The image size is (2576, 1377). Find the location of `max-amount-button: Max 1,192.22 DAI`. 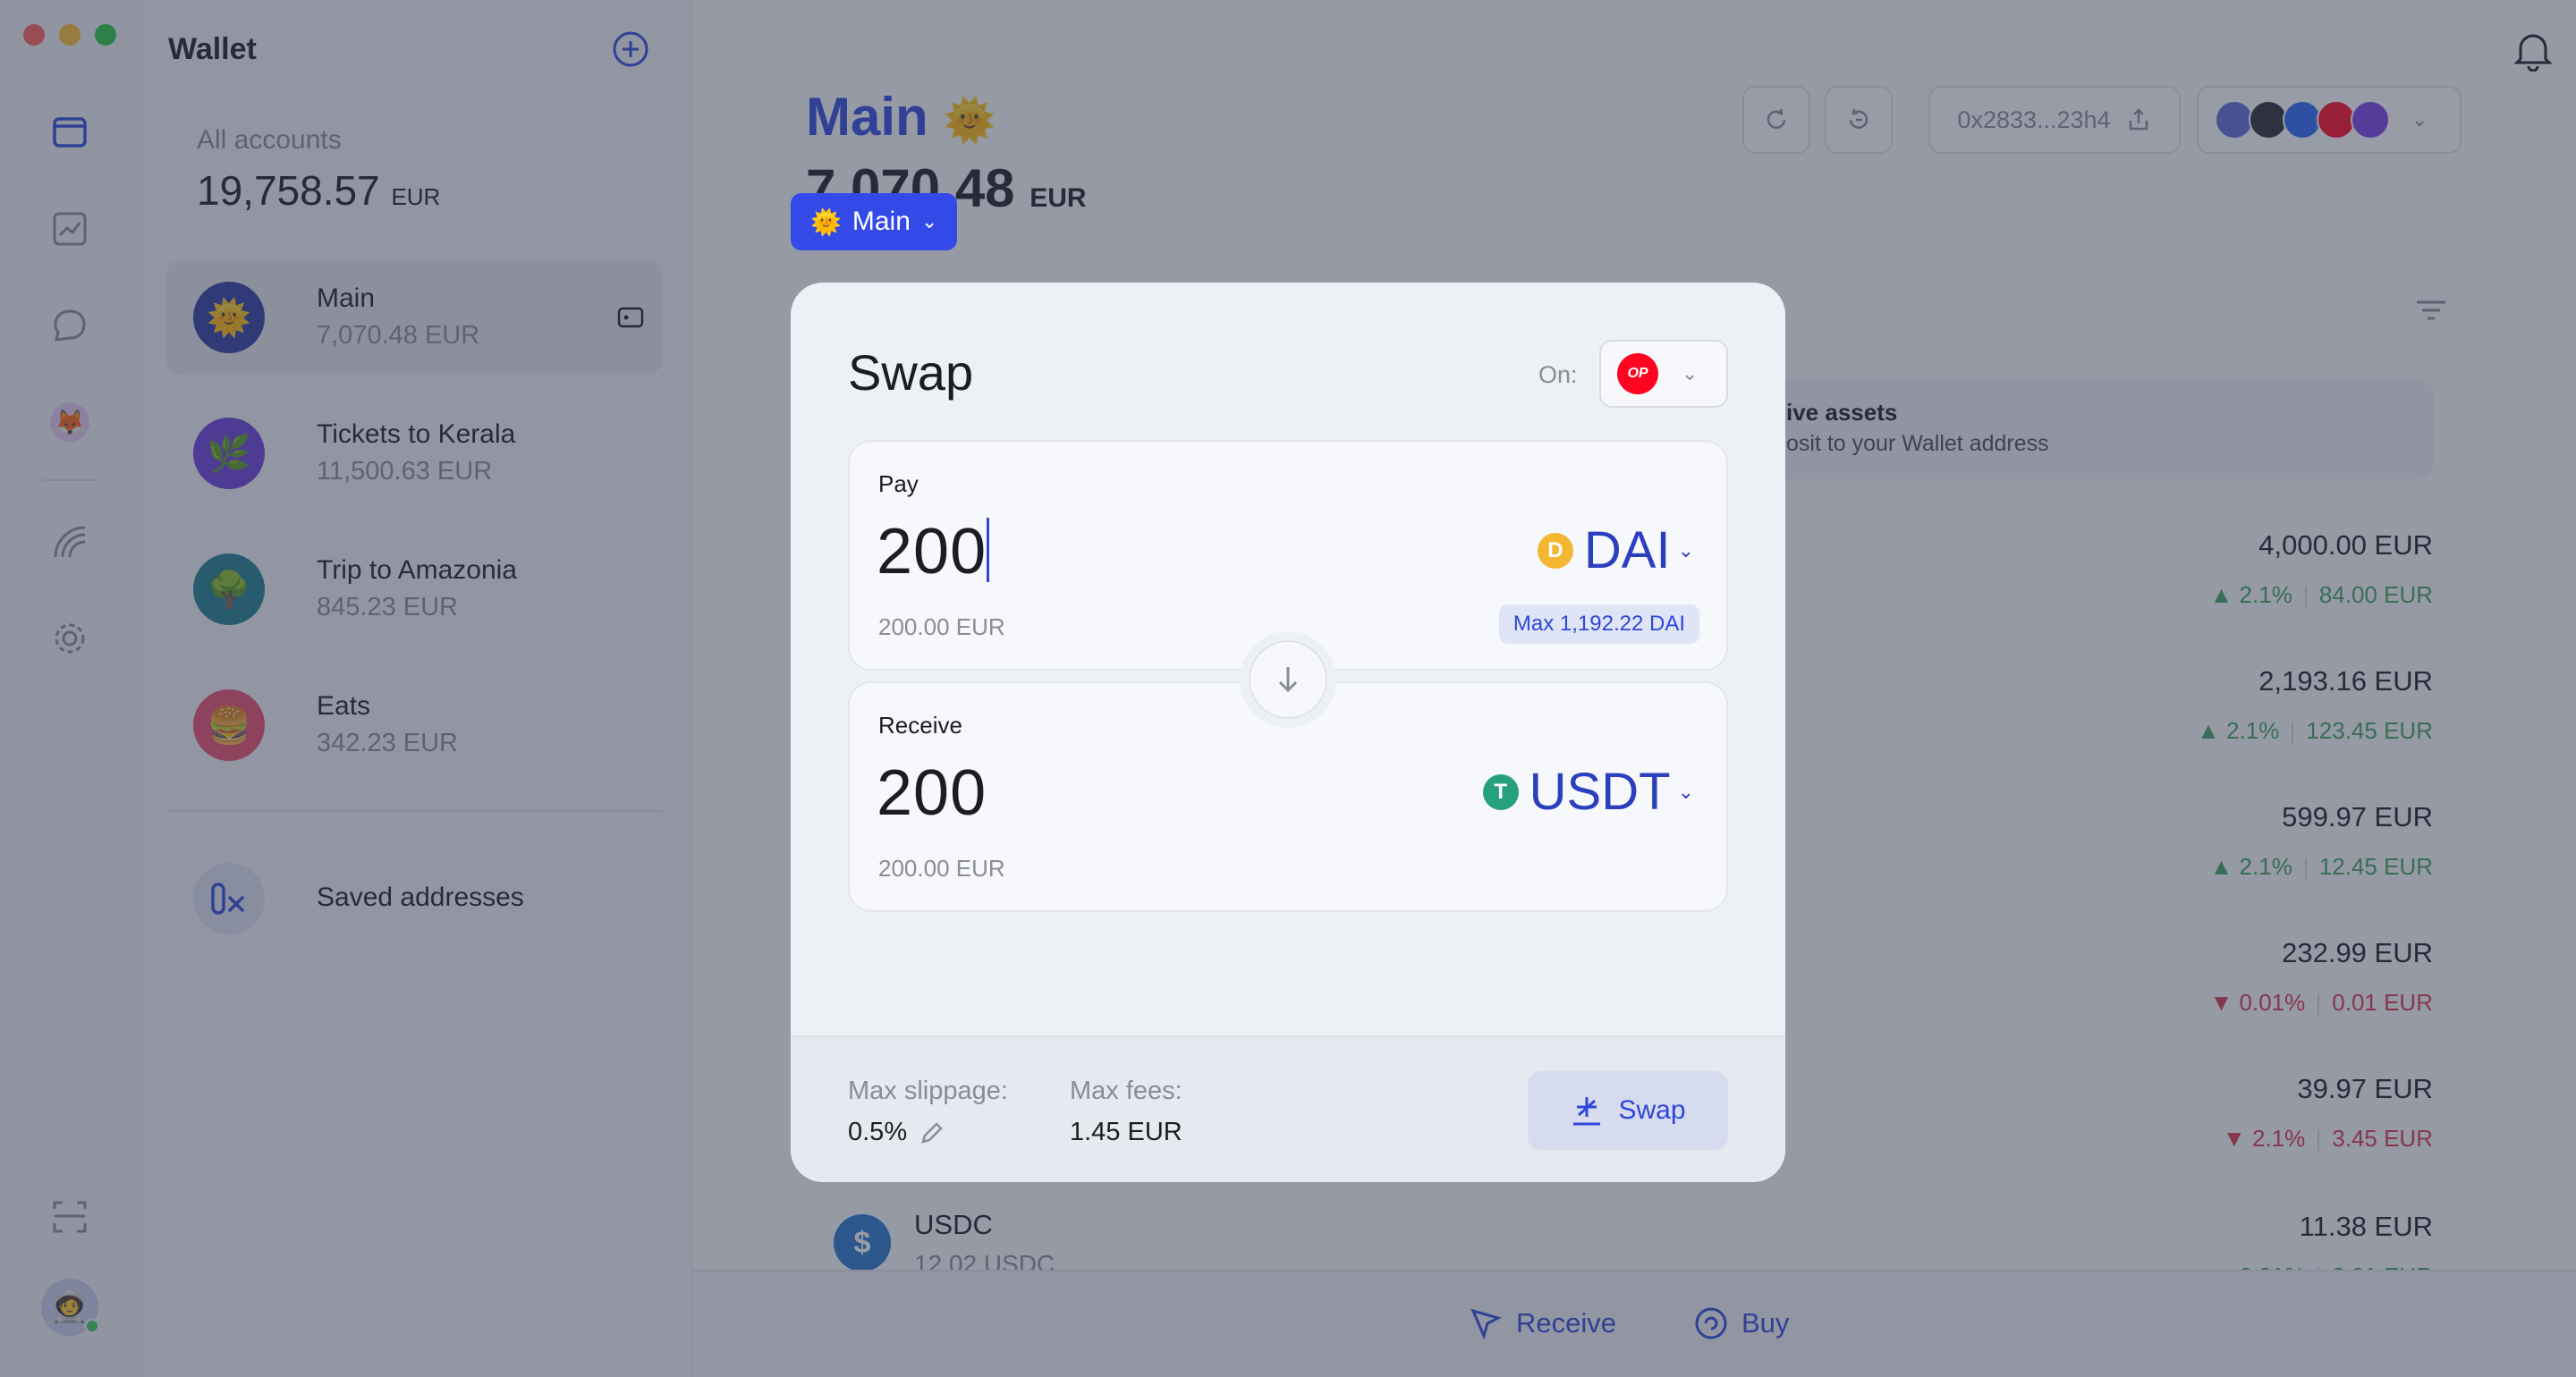

max-amount-button: Max 1,192.22 DAI is located at coordinates (1598, 624).